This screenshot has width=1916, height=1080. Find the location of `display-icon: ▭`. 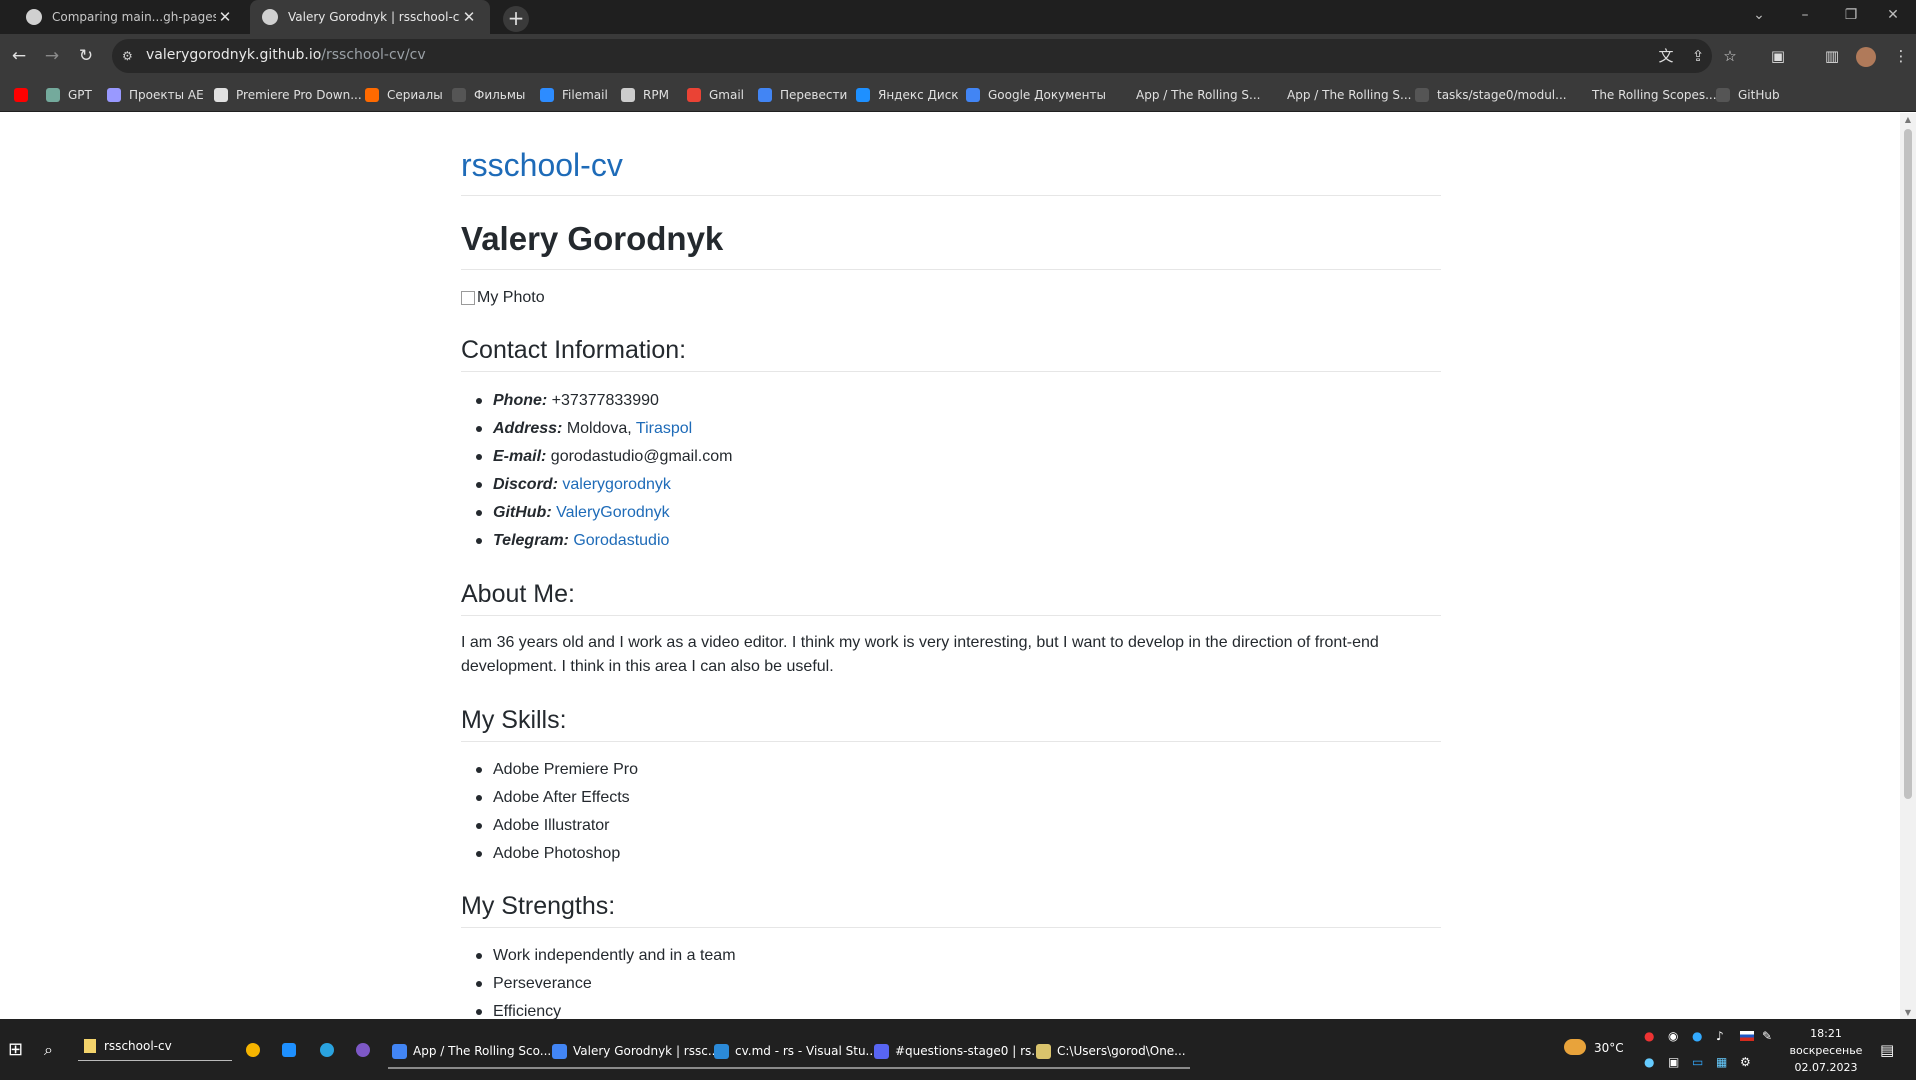

display-icon: ▭ is located at coordinates (1697, 1062).